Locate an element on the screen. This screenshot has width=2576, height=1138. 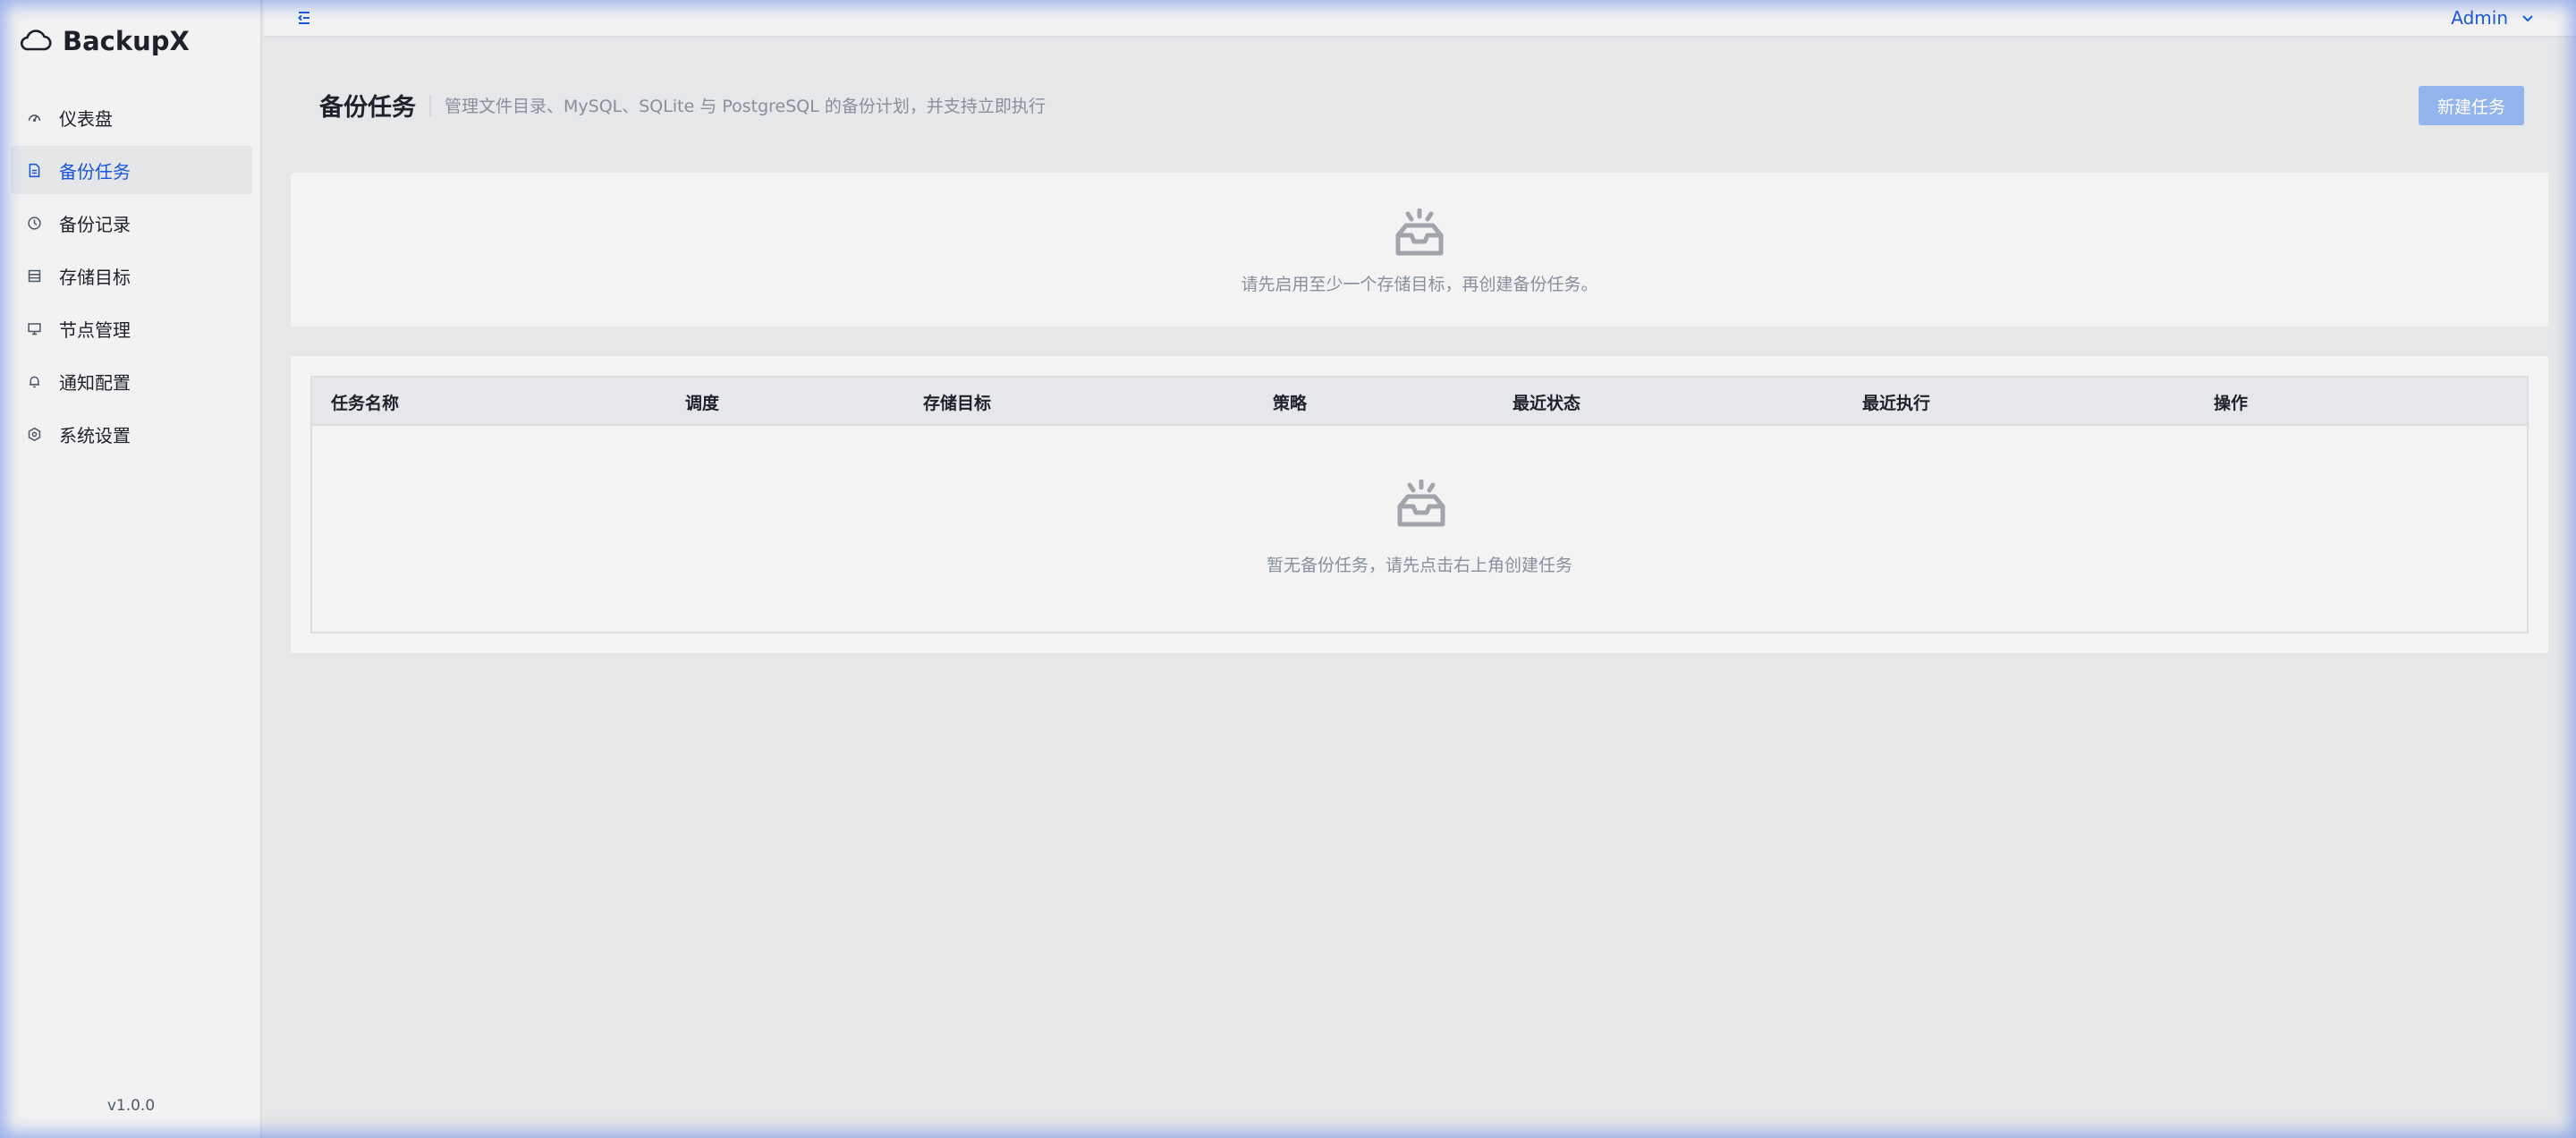
table-empty-text: 暂无备份任务，请先点击右上角创建任务 is located at coordinates (1419, 565).